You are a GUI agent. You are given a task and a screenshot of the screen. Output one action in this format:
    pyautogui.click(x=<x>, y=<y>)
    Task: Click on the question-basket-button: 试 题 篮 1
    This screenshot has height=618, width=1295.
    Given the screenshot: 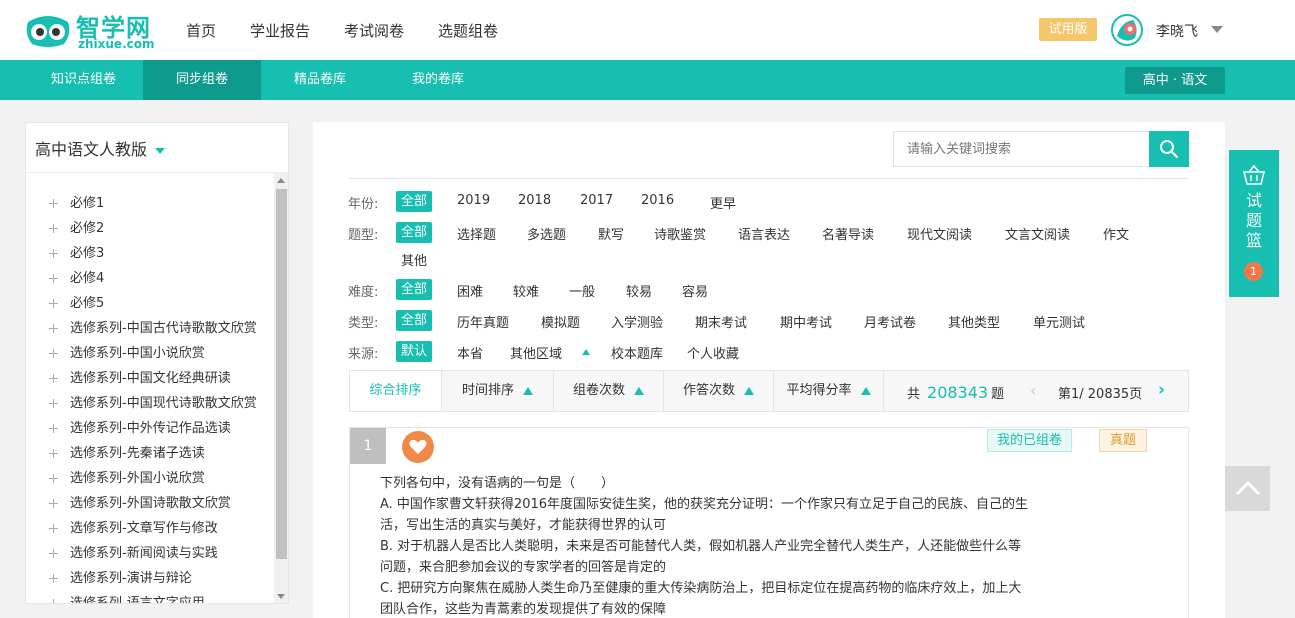 What is the action you would take?
    pyautogui.click(x=1254, y=223)
    